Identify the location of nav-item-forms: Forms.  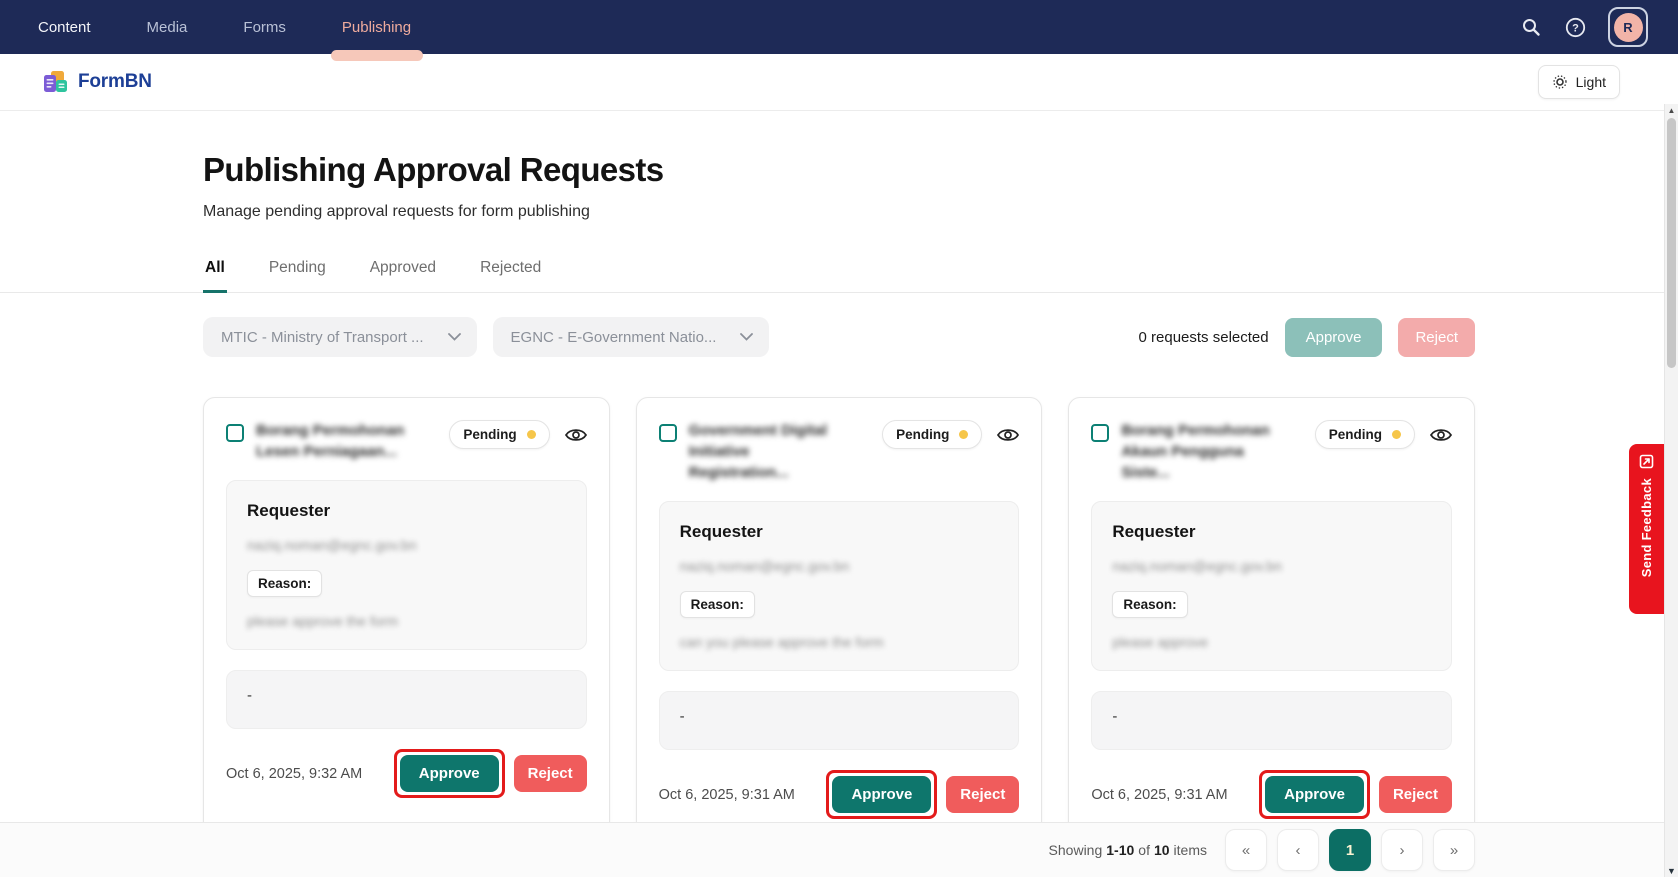
(264, 27).